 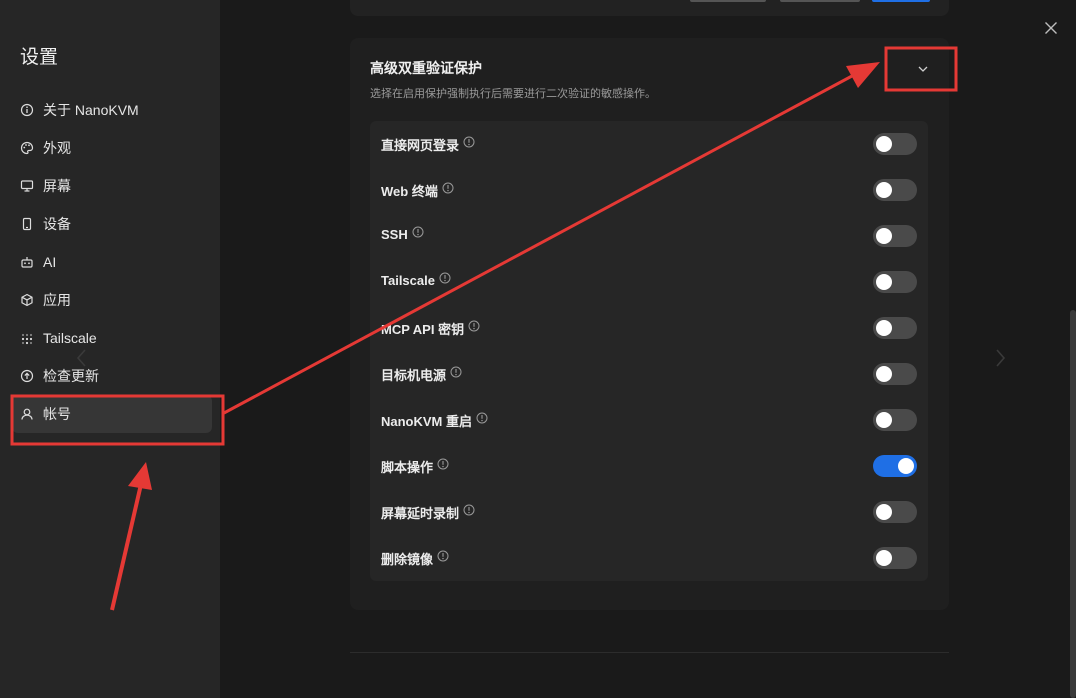 I want to click on row-label: Web 终端, so click(x=409, y=191).